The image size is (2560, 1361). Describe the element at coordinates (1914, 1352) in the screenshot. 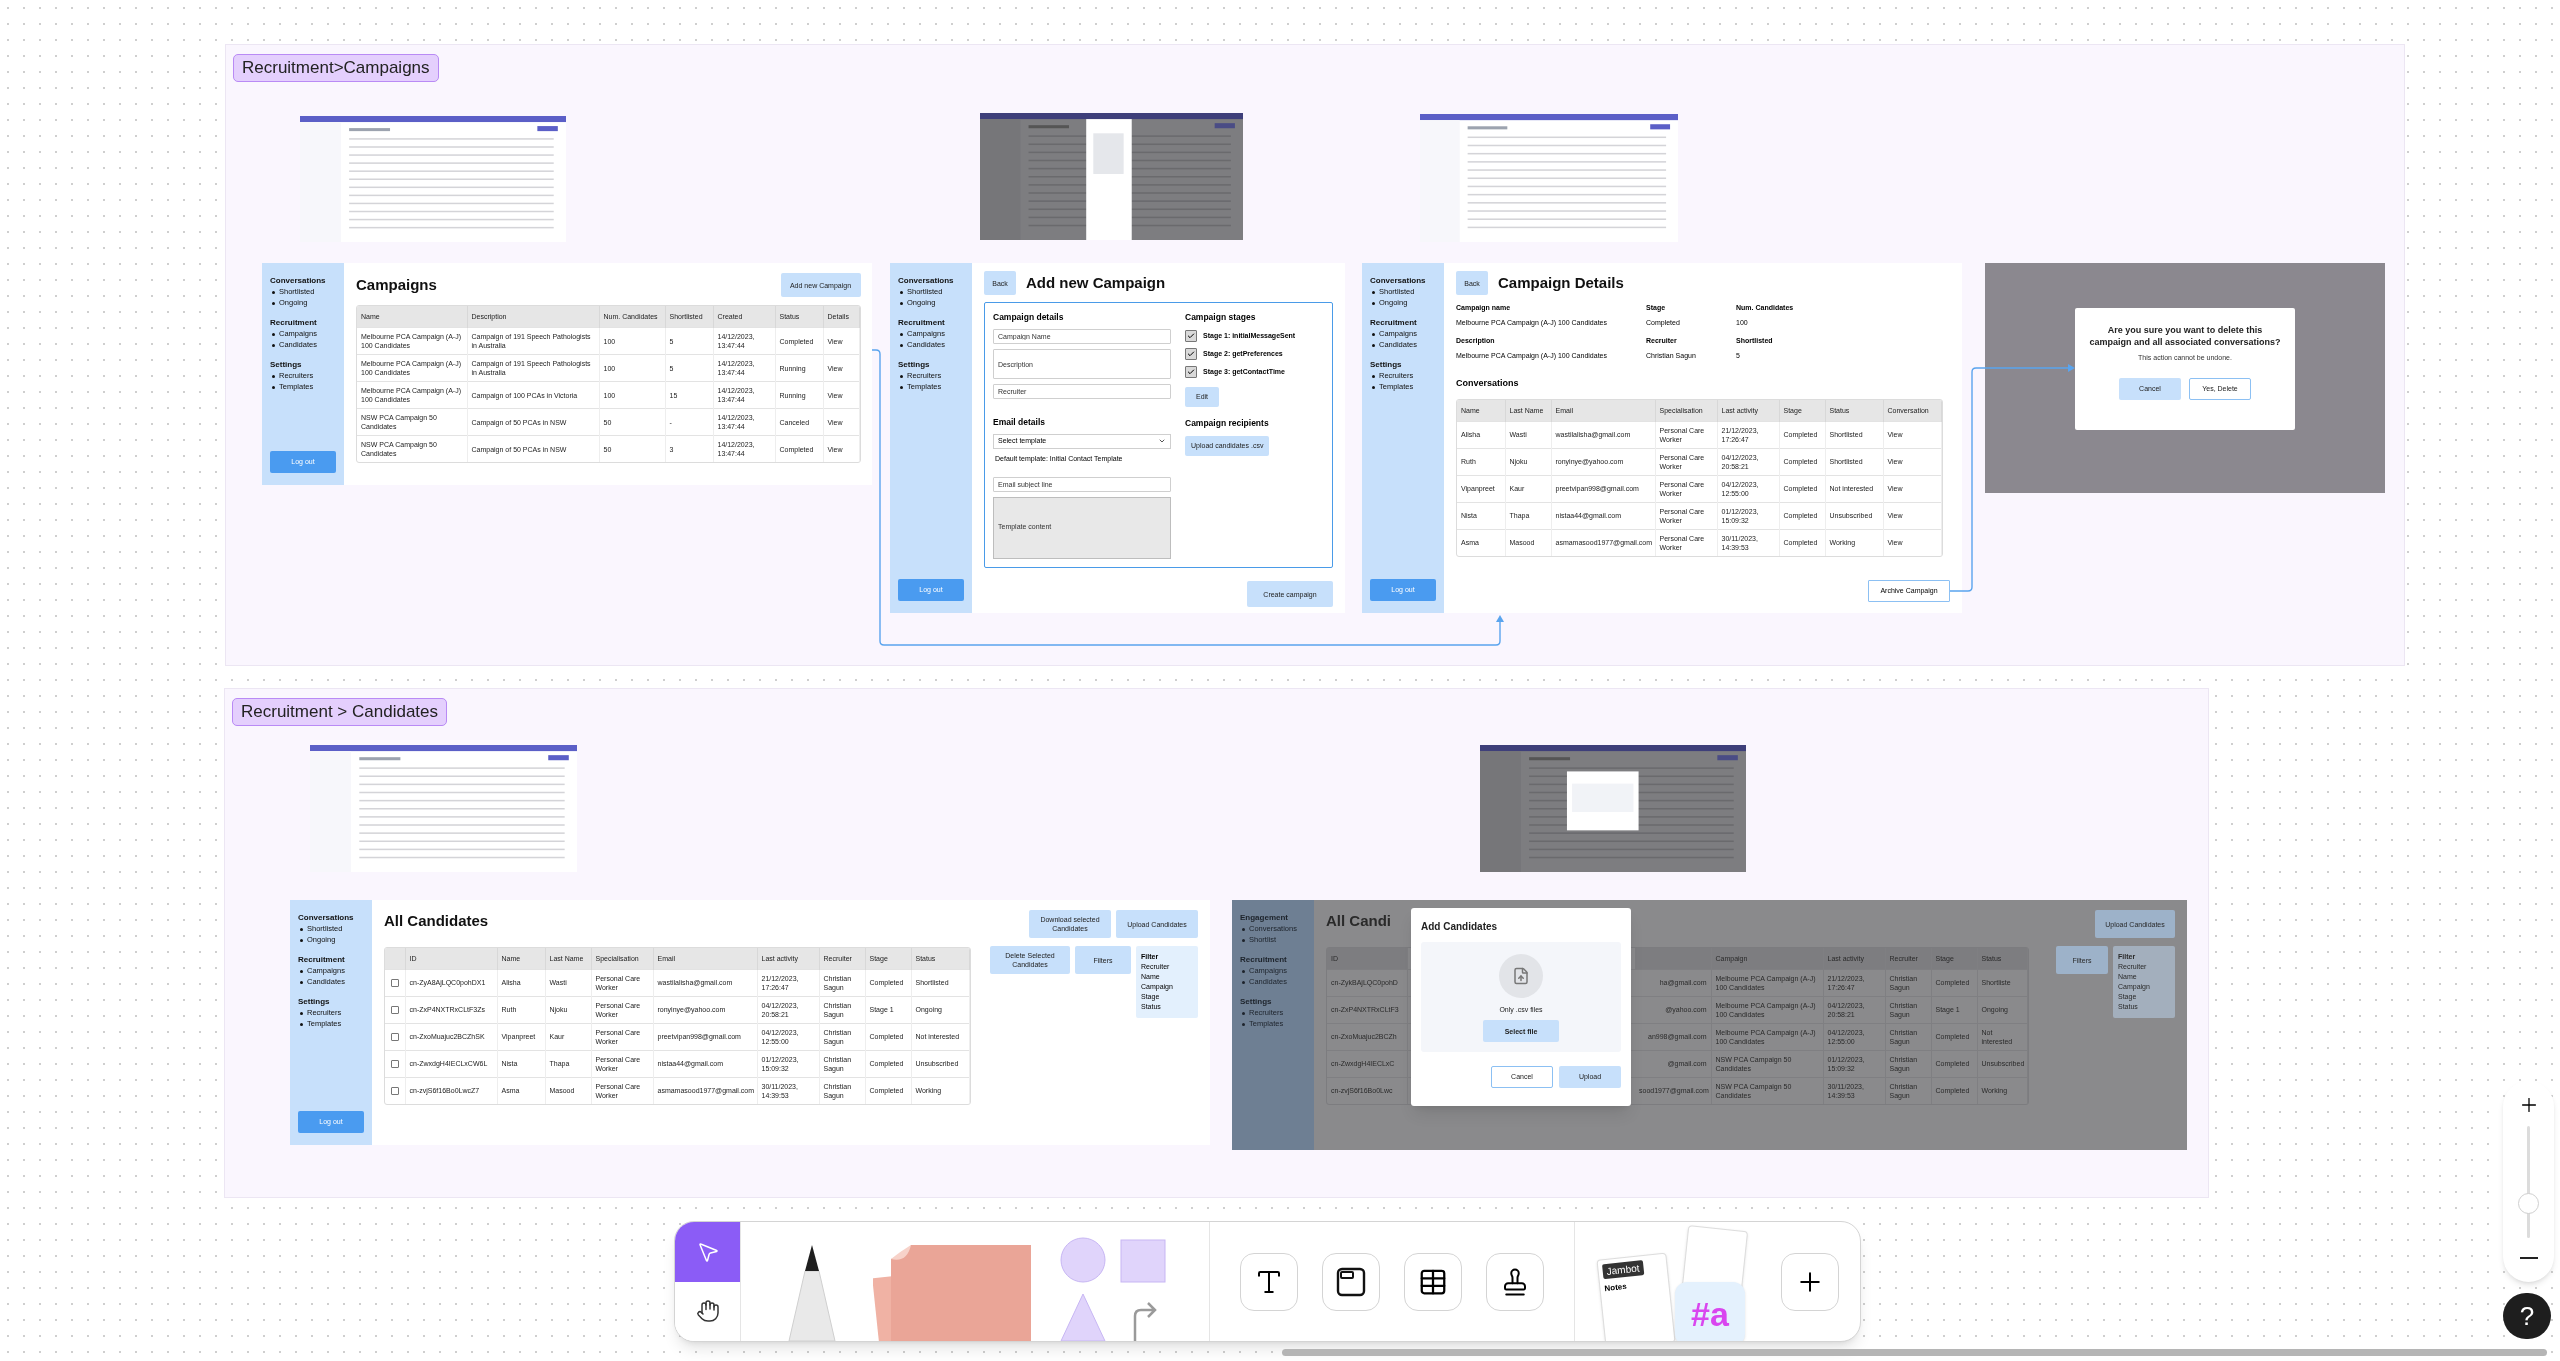

I see `scrollbar` at that location.